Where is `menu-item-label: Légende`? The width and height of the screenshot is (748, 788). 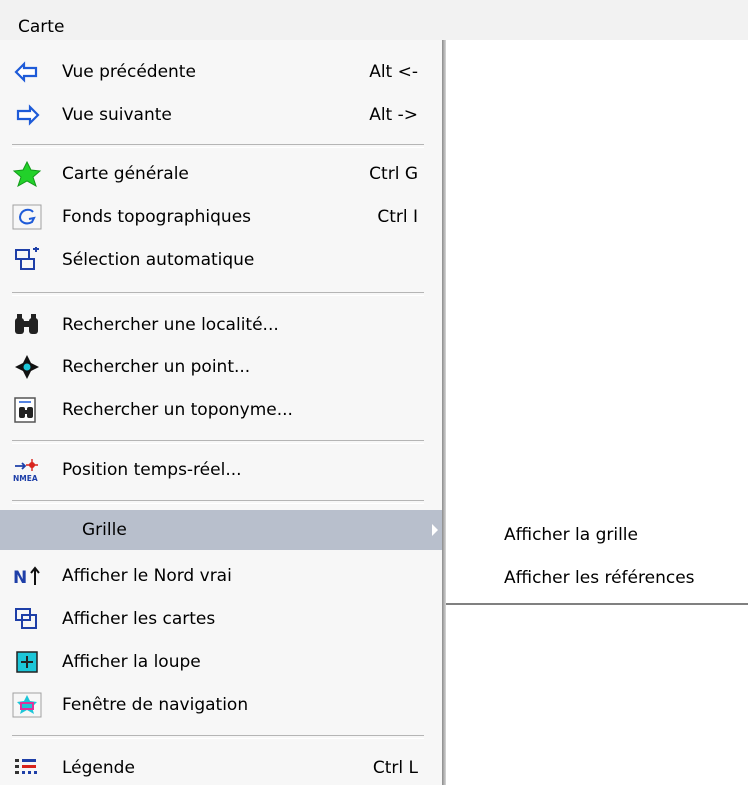
menu-item-label: Légende is located at coordinates (98, 768).